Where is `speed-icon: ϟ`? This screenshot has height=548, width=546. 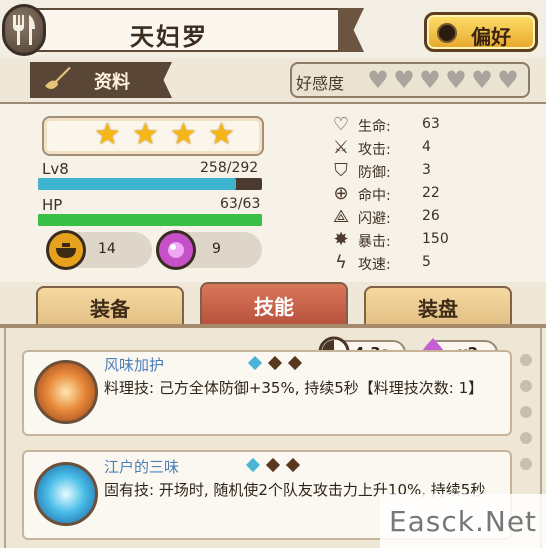 speed-icon: ϟ is located at coordinates (341, 262).